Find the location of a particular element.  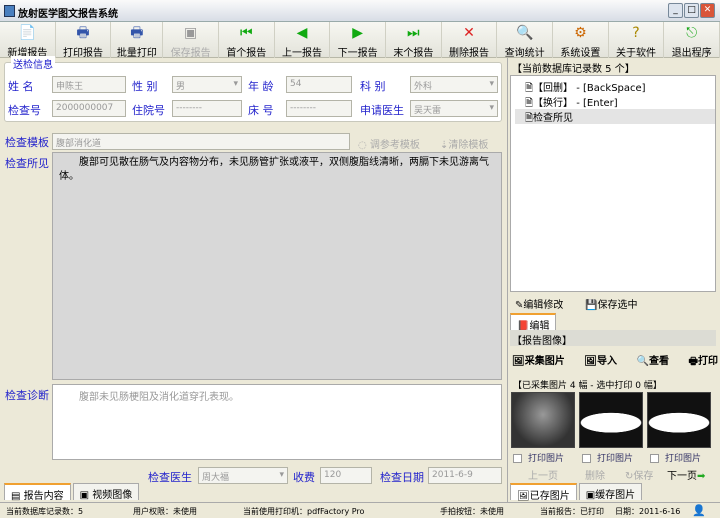

clear-template-button: ⇣清除模板 is located at coordinates (464, 143).